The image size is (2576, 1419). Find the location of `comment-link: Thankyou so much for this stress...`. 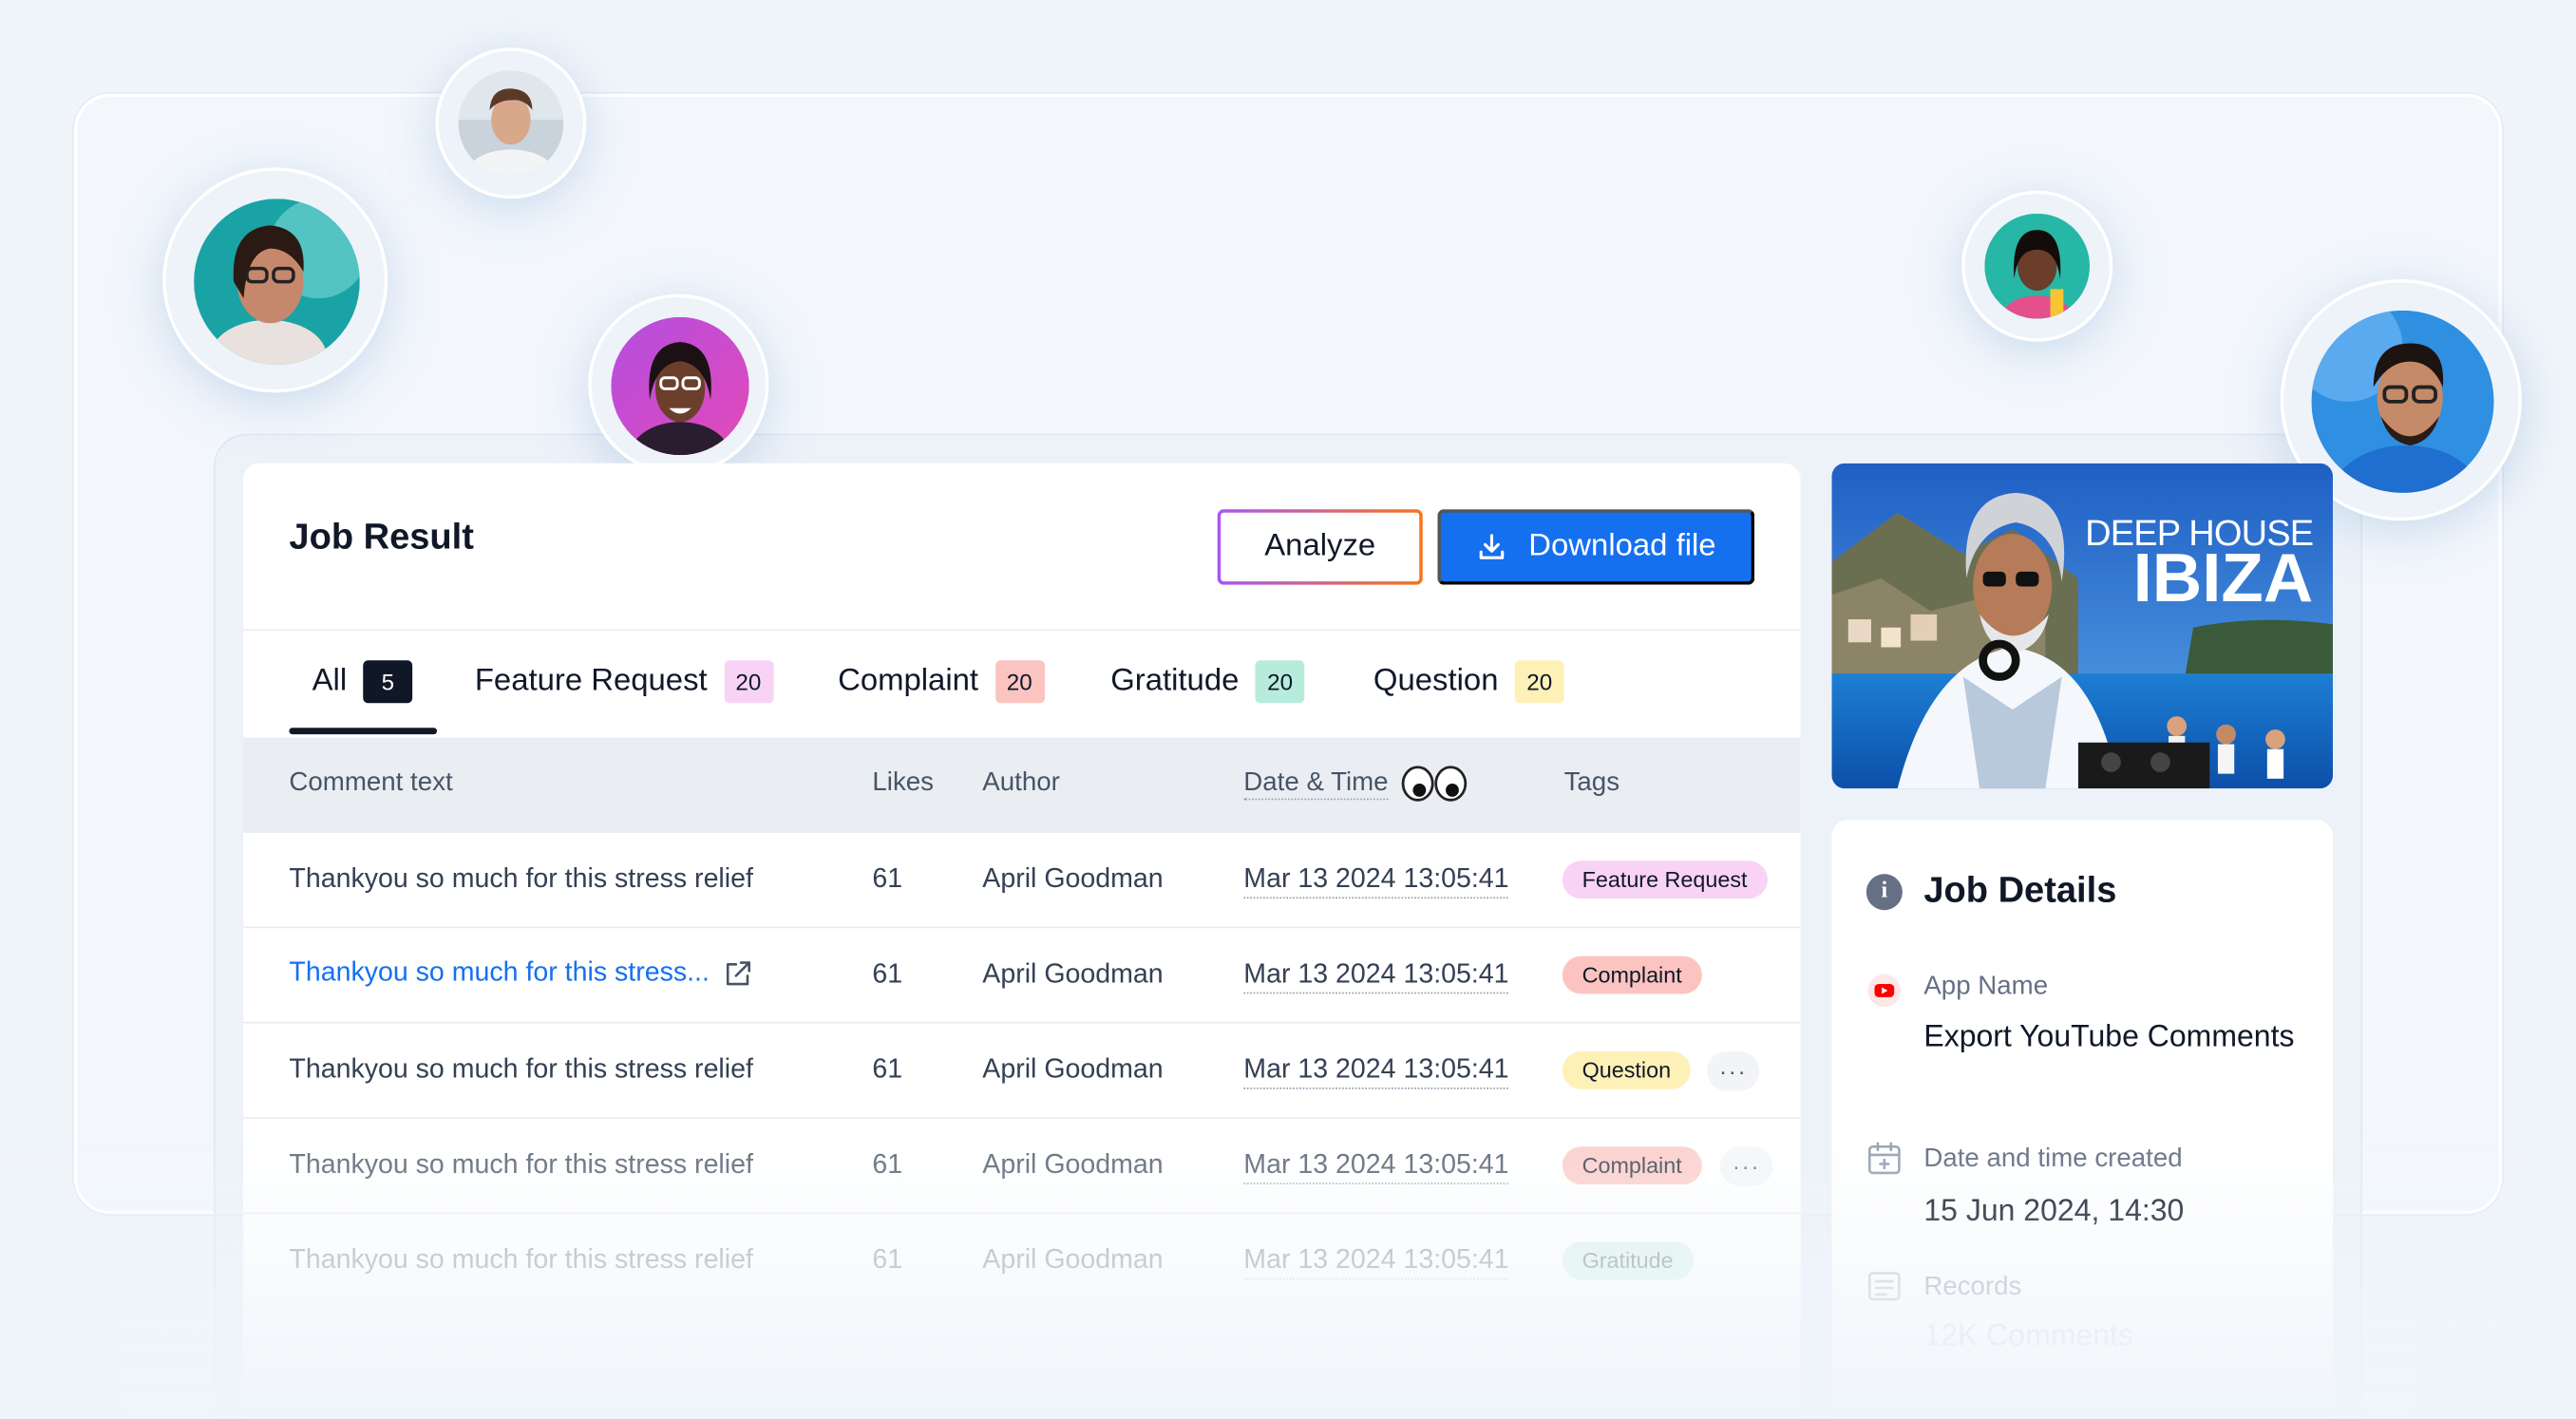

comment-link: Thankyou so much for this stress... is located at coordinates (520, 973).